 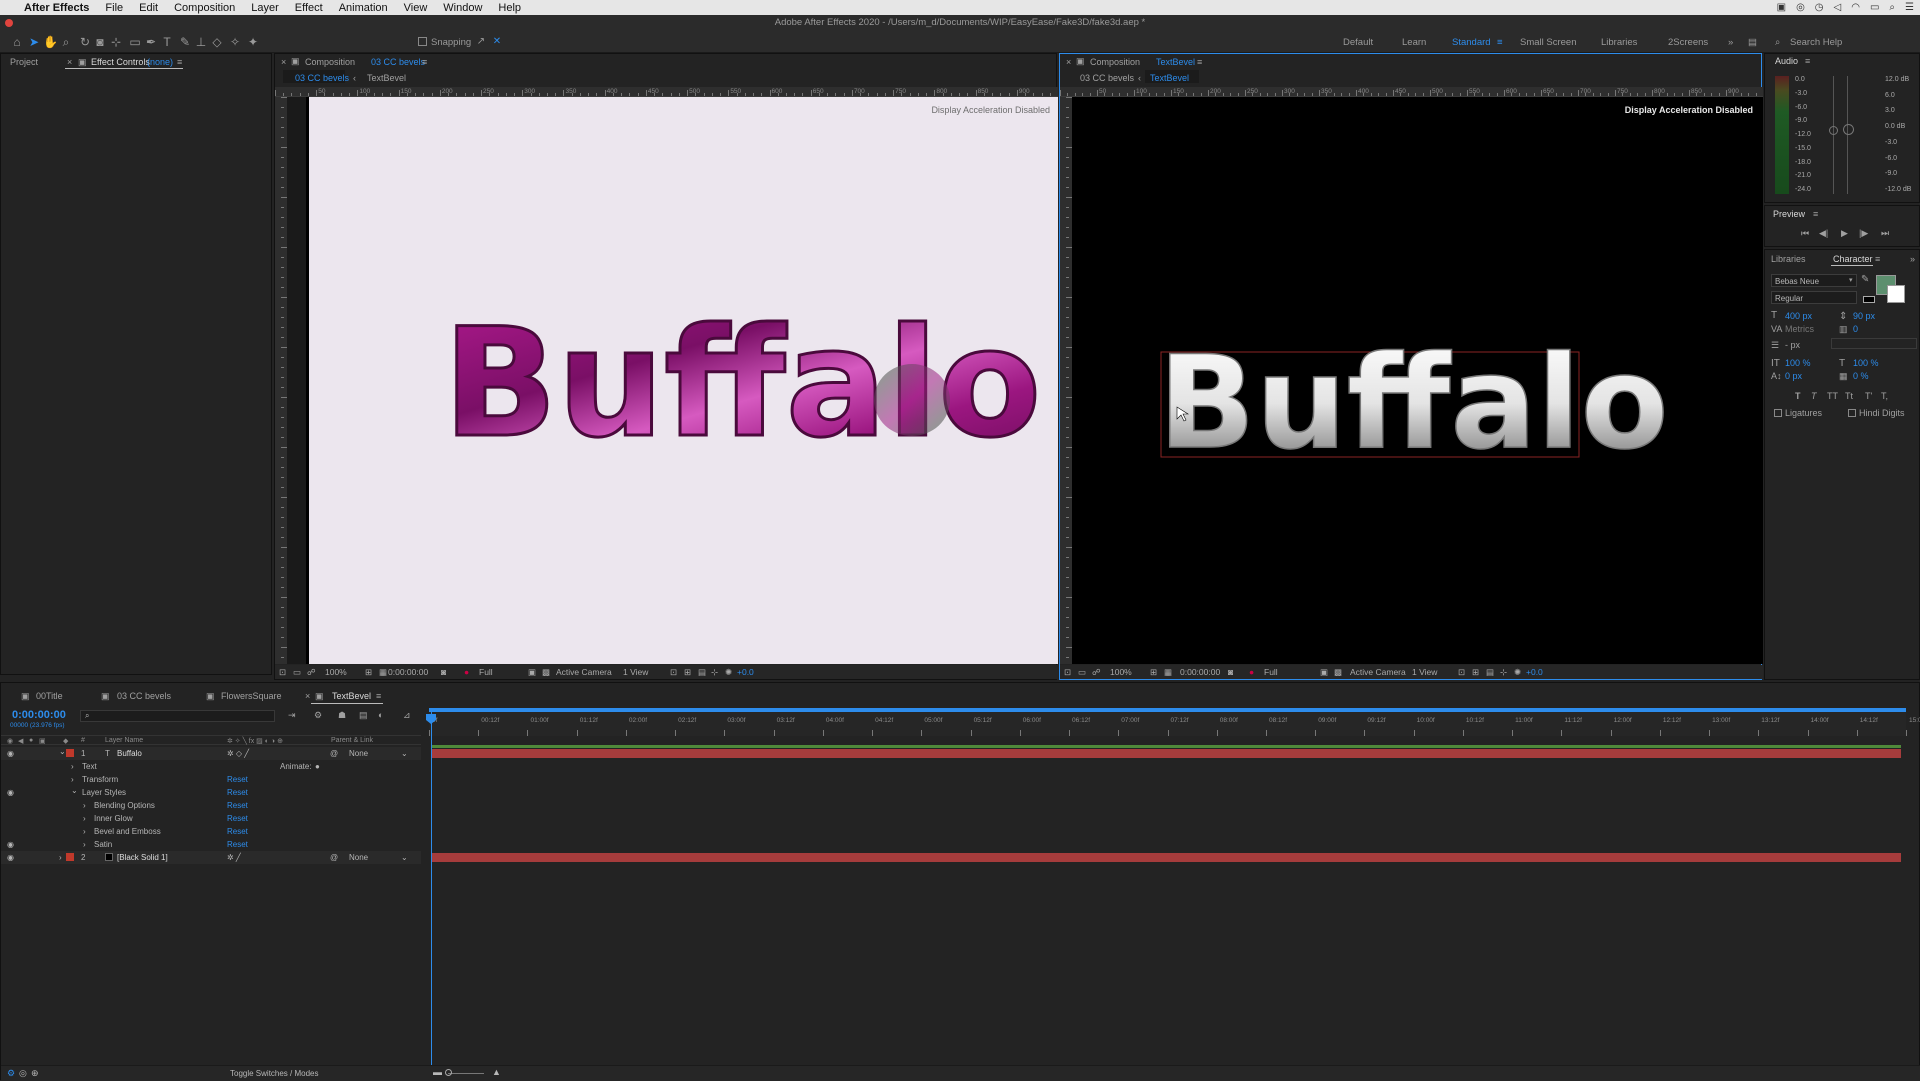 What do you see at coordinates (1471, 42) in the screenshot?
I see `workspace-standard: Standard` at bounding box center [1471, 42].